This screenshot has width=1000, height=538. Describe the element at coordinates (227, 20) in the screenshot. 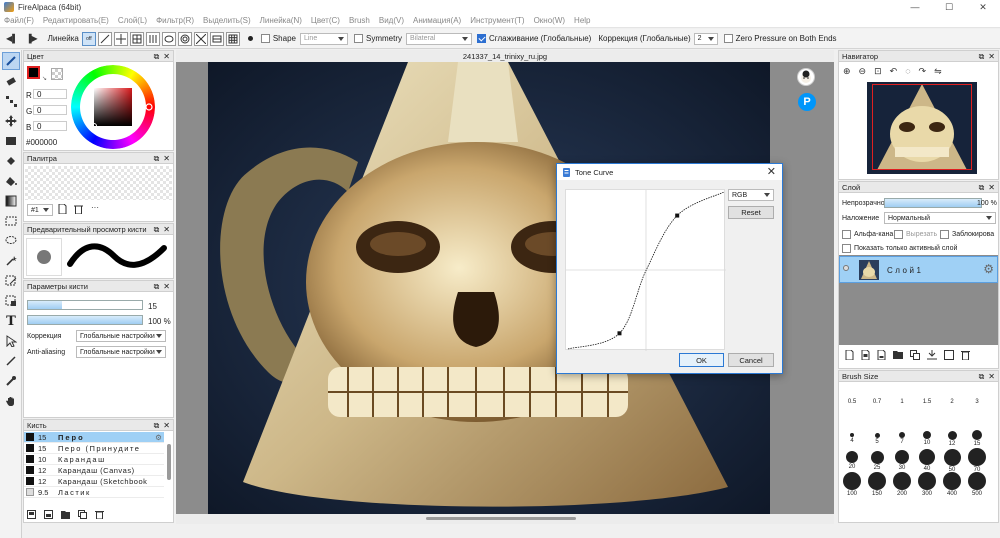

I see `menu-select: Выделить(S)` at that location.